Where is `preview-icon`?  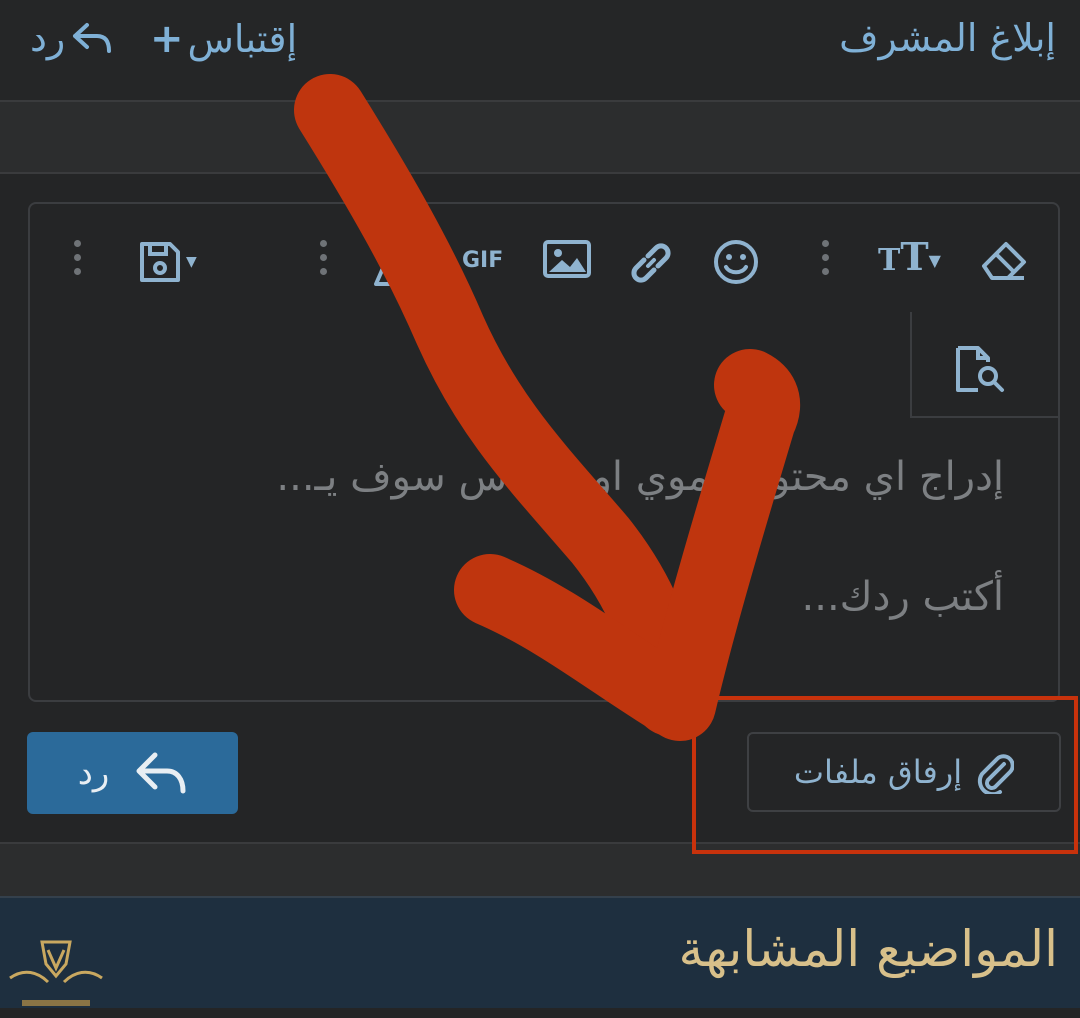
preview-icon is located at coordinates (980, 369).